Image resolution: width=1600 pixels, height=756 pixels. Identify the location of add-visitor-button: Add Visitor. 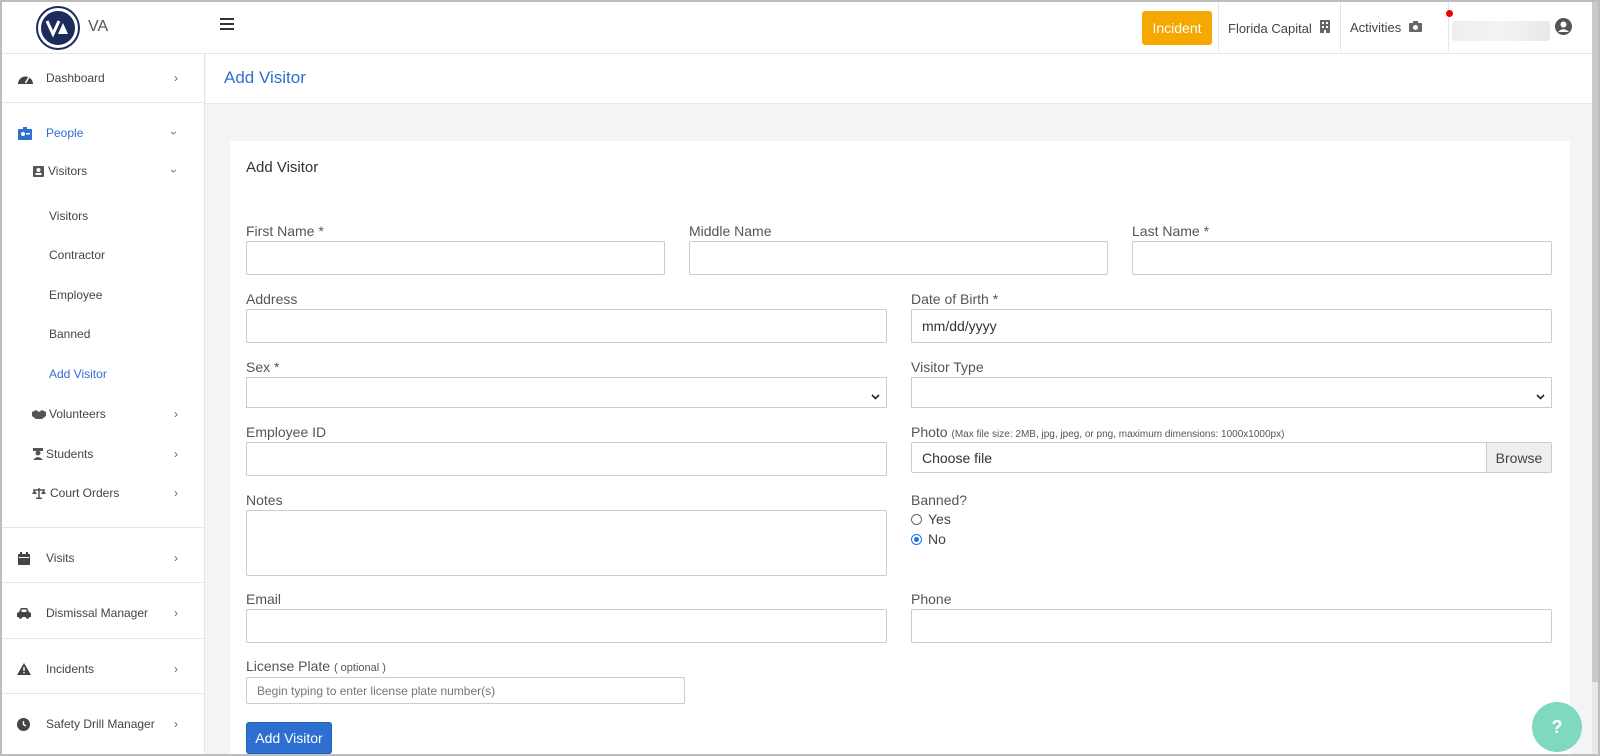
(289, 738).